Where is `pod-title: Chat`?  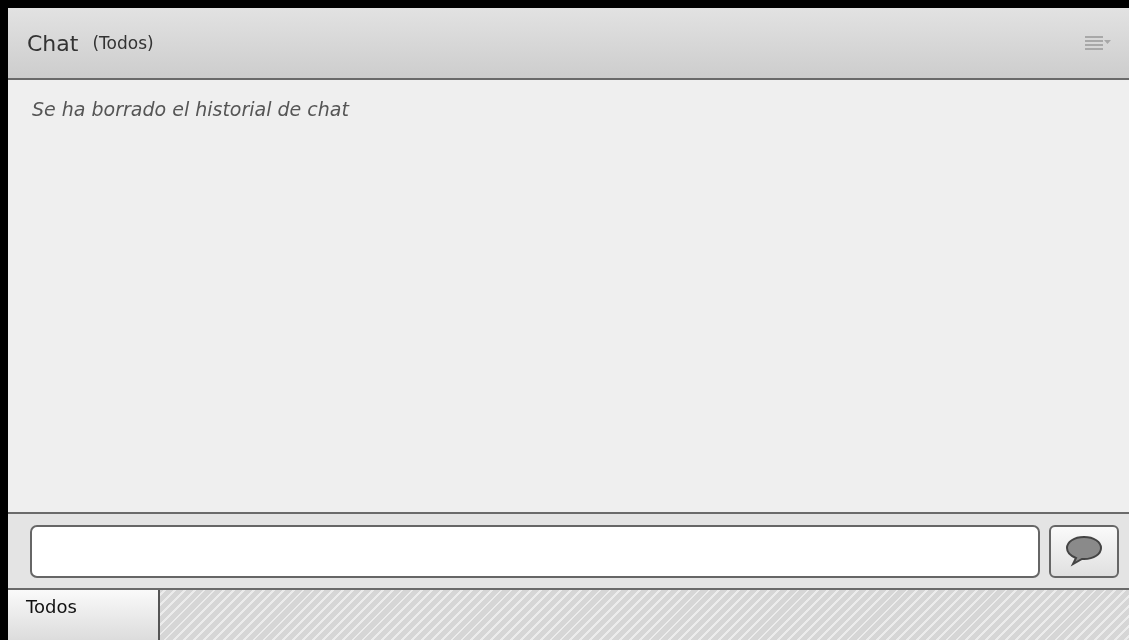 pod-title: Chat is located at coordinates (53, 43).